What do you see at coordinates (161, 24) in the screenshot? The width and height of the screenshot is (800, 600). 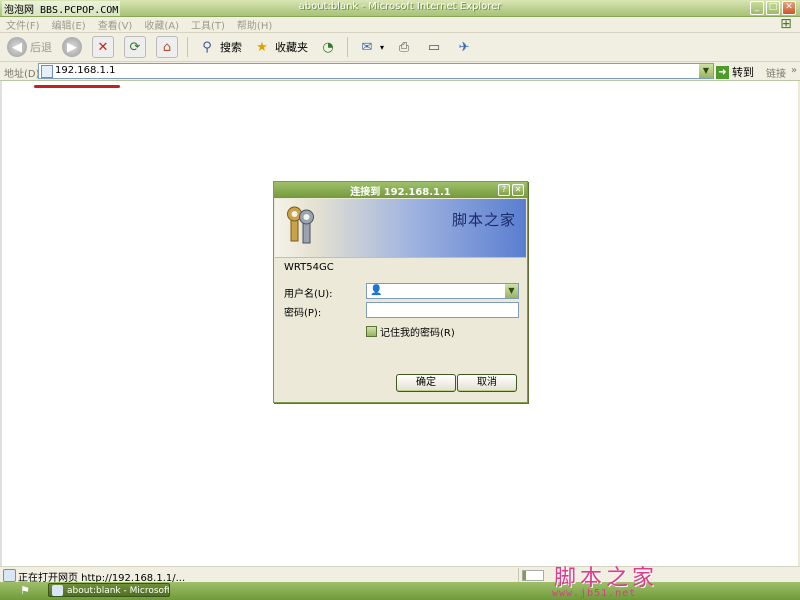 I see `menu-favorites: 收藏(A)` at bounding box center [161, 24].